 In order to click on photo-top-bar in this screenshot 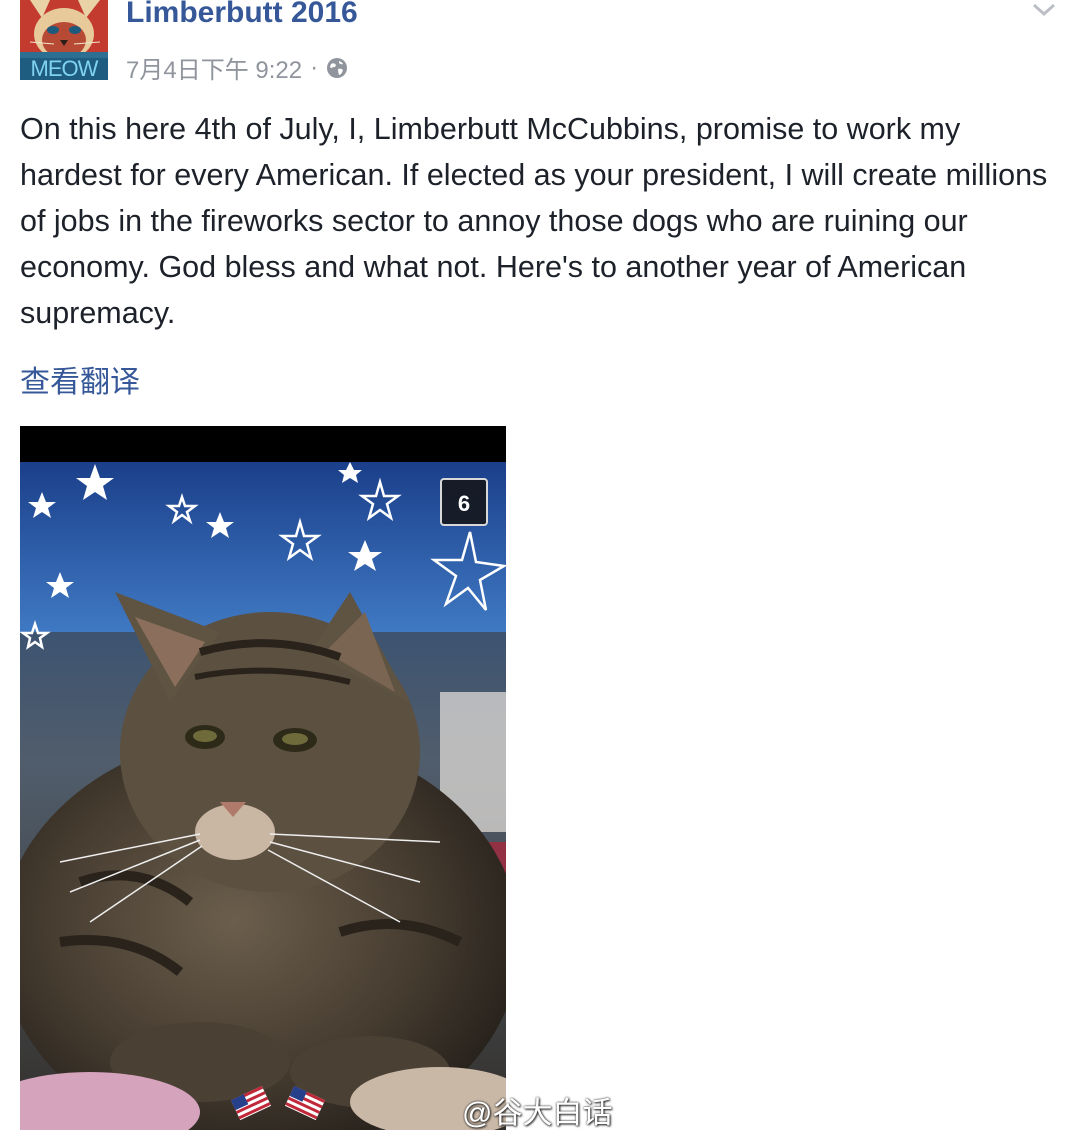, I will do `click(263, 444)`.